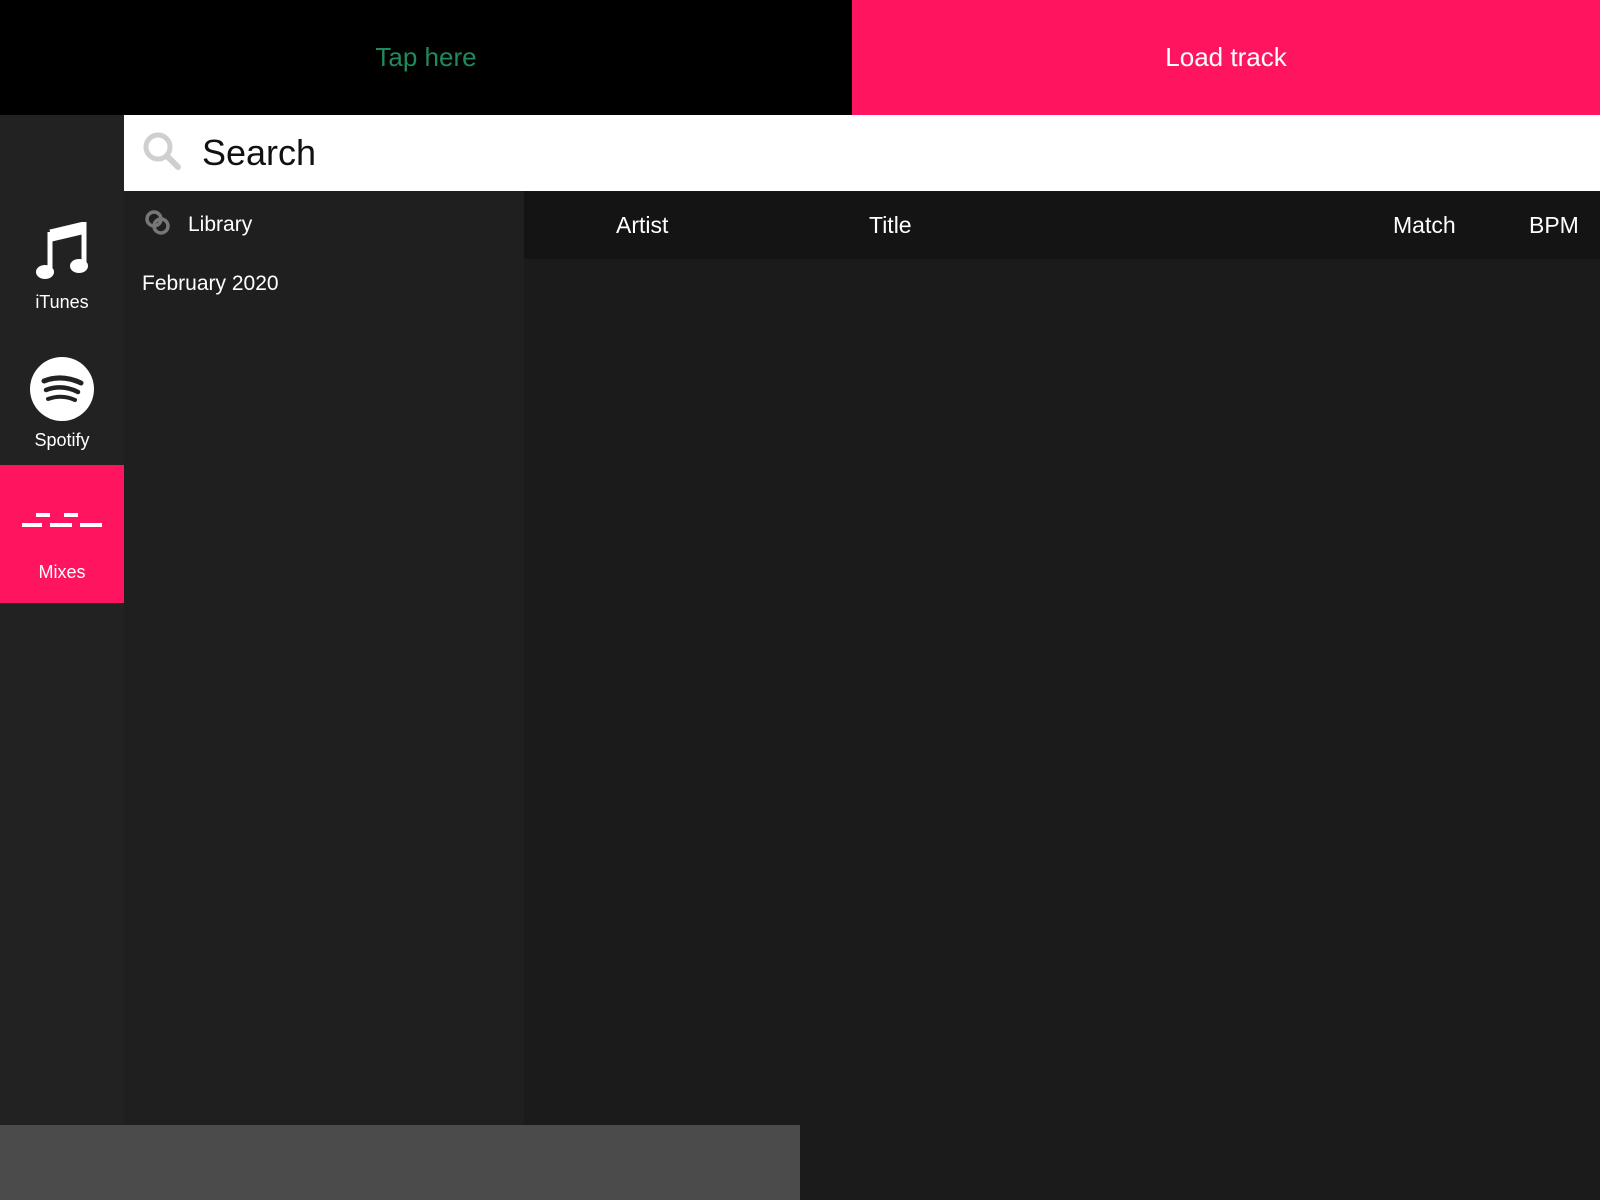 The width and height of the screenshot is (1600, 1200). What do you see at coordinates (1200, 1162) in the screenshot?
I see `bottom-right-panel` at bounding box center [1200, 1162].